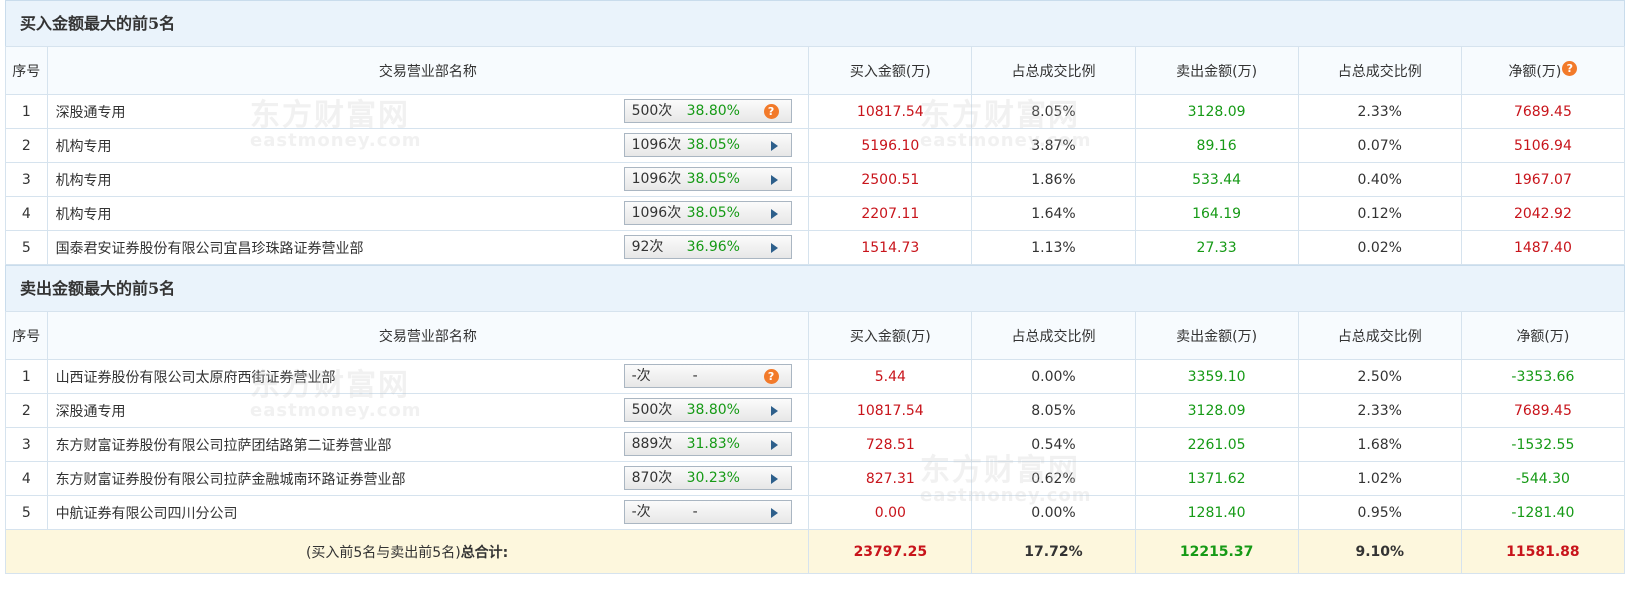 This screenshot has height=597, width=1629. I want to click on total-label: (买入前5名与卖出前5名)总合计:, so click(407, 551).